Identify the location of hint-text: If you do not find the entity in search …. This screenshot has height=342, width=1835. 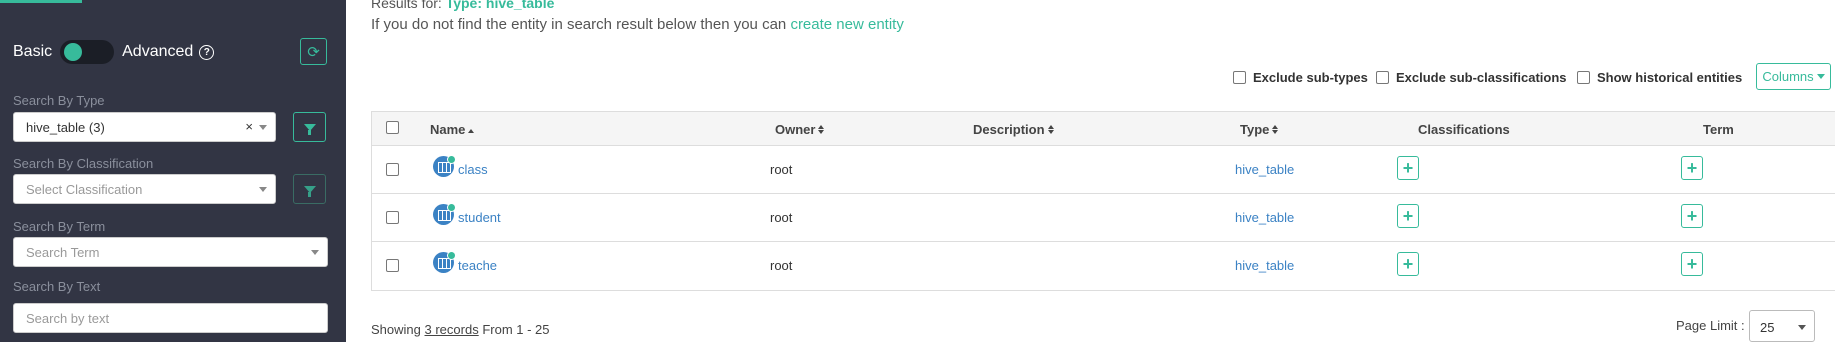
(579, 24).